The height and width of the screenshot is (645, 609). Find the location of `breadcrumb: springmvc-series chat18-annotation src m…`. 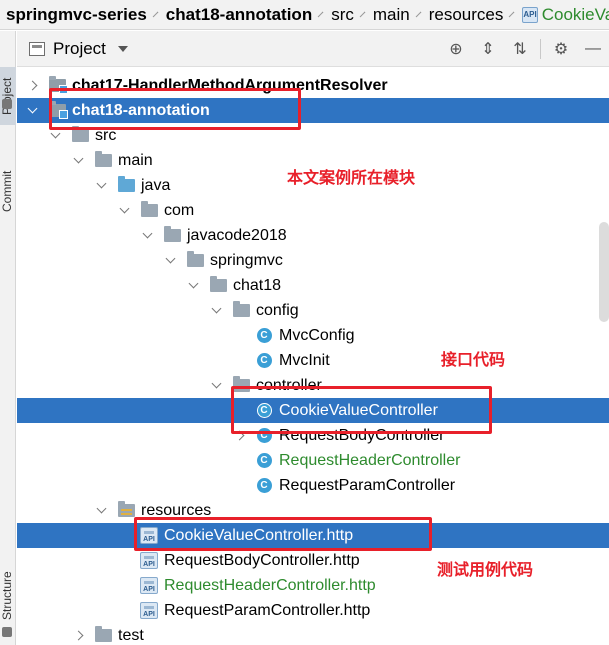

breadcrumb: springmvc-series chat18-annotation src m… is located at coordinates (304, 15).